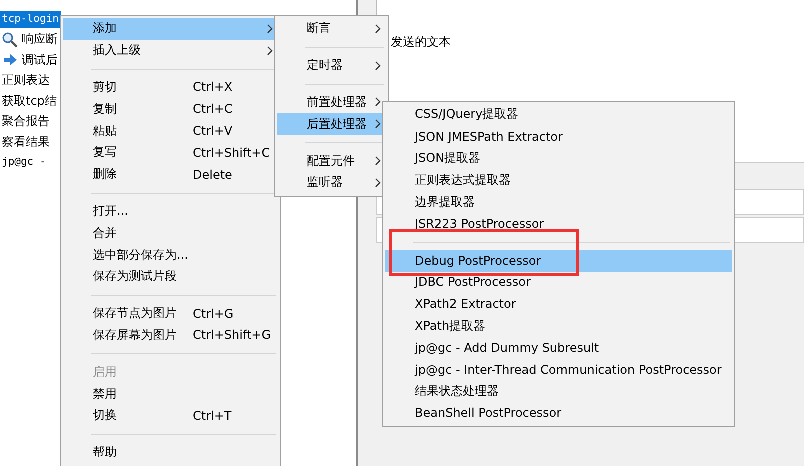 Image resolution: width=804 pixels, height=466 pixels. What do you see at coordinates (170, 109) in the screenshot?
I see `menu-item: 复制 Ctrl+C` at bounding box center [170, 109].